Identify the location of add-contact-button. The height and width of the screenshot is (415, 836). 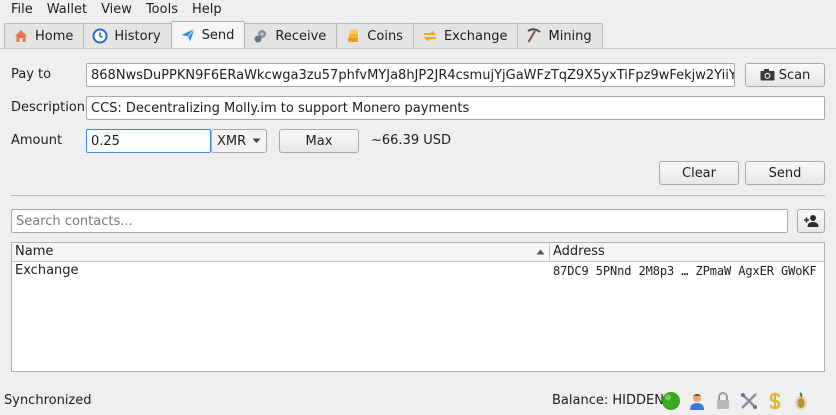
(811, 221).